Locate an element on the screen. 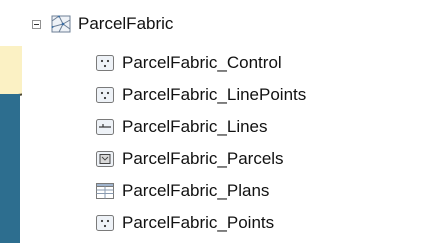 This screenshot has height=243, width=436. tree-item-parcelfabric-linepoints: ParcelFabric_LinePoints is located at coordinates (200, 95).